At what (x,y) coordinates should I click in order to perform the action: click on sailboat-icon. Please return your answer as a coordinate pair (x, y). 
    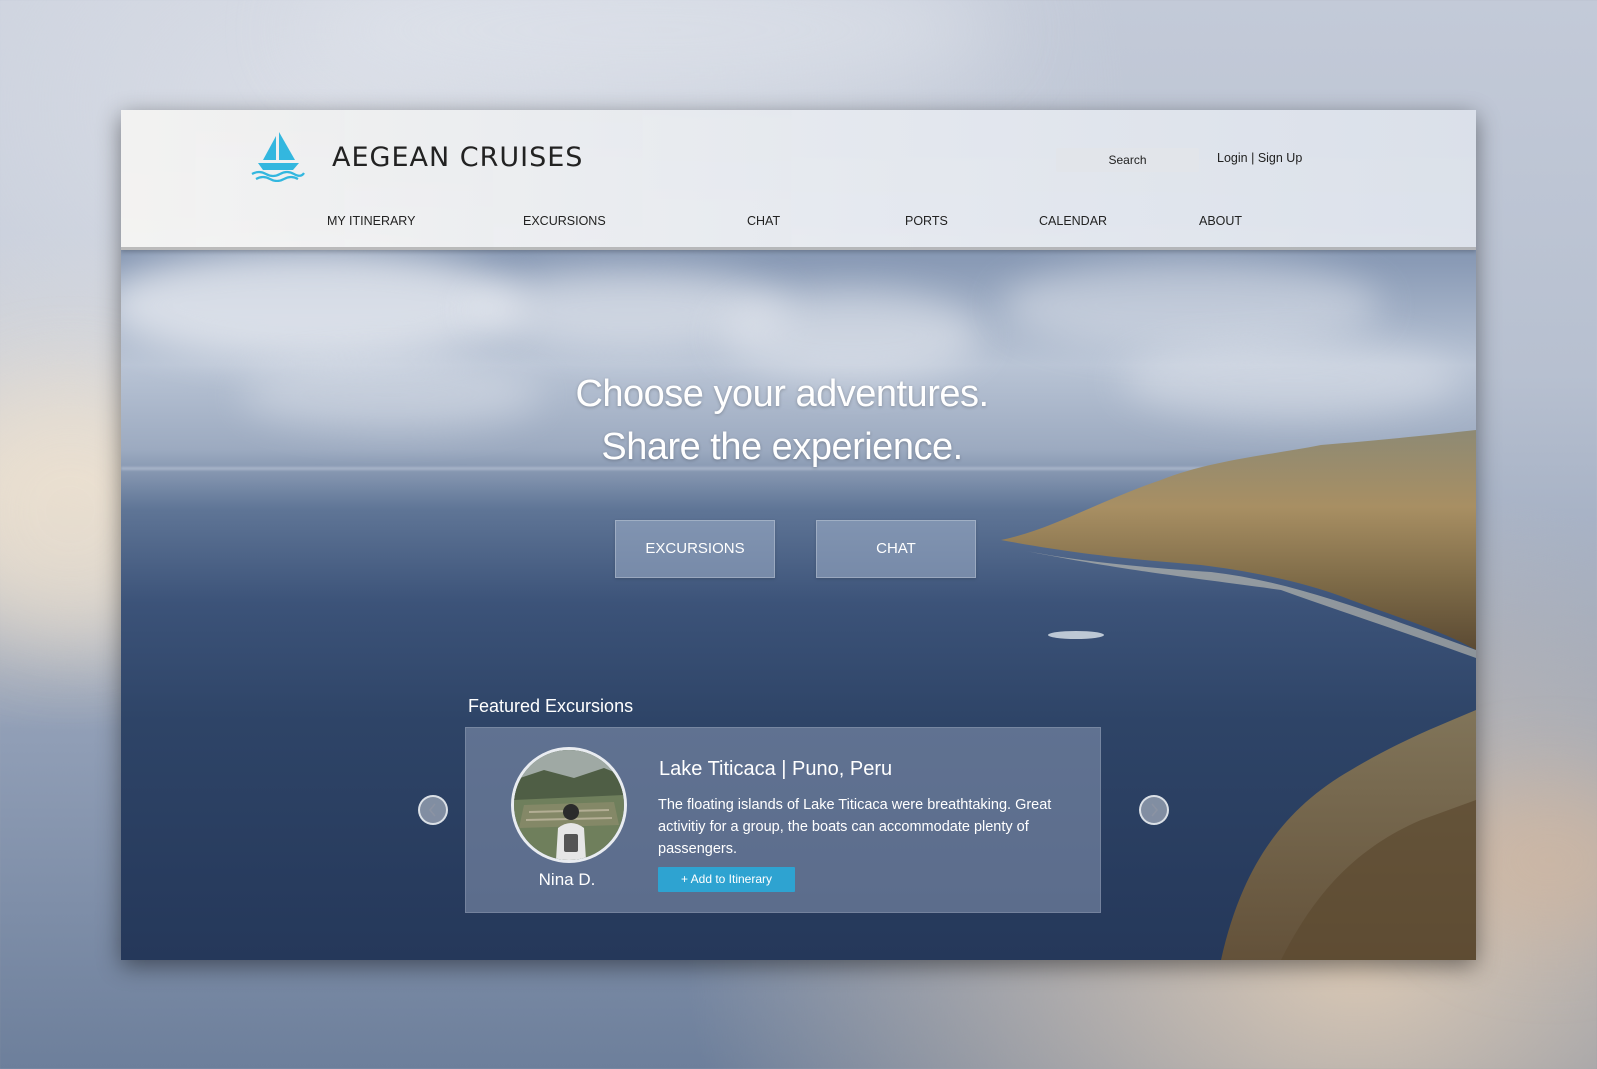
    Looking at the image, I should click on (277, 156).